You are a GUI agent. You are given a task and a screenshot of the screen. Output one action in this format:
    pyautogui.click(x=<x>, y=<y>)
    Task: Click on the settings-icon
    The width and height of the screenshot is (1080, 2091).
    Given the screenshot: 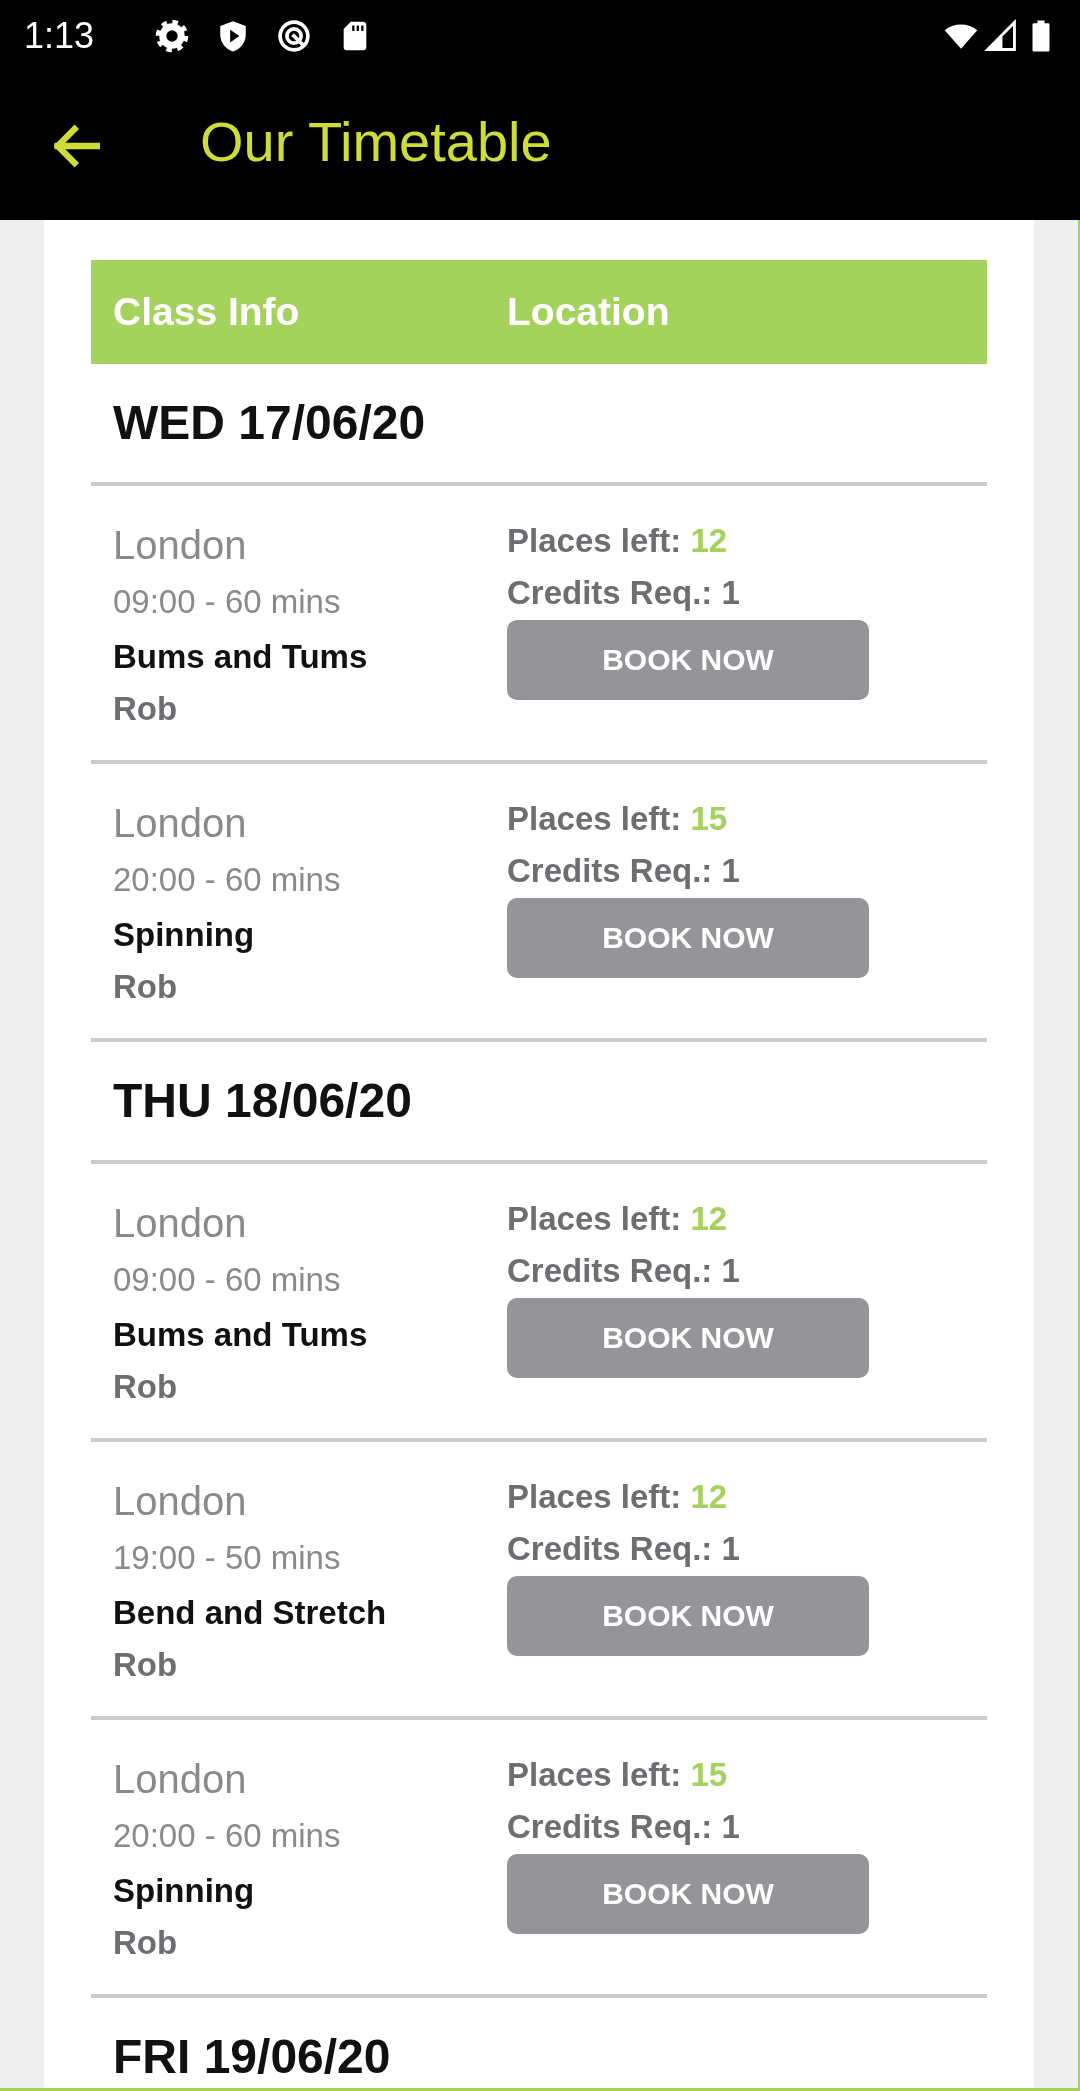 What is the action you would take?
    pyautogui.click(x=172, y=36)
    